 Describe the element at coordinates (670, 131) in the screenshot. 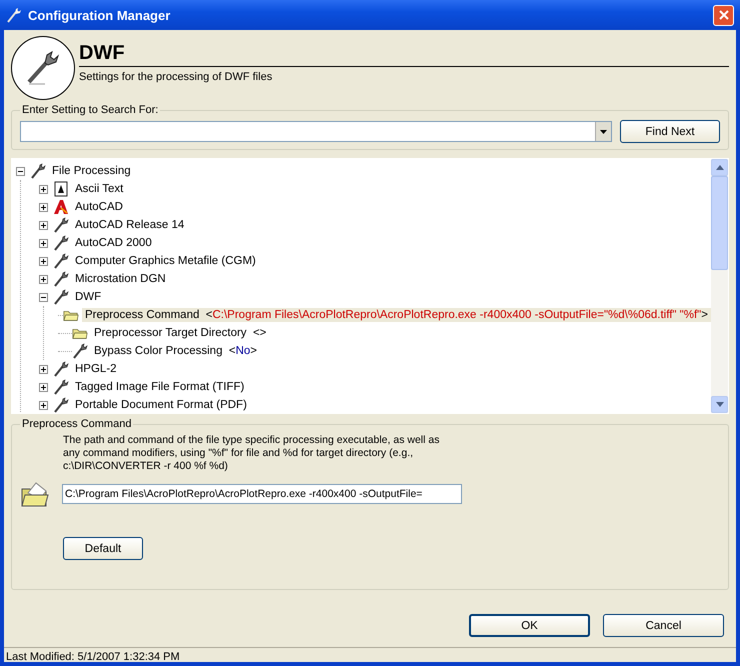

I see `find-next-button: Find Next` at that location.